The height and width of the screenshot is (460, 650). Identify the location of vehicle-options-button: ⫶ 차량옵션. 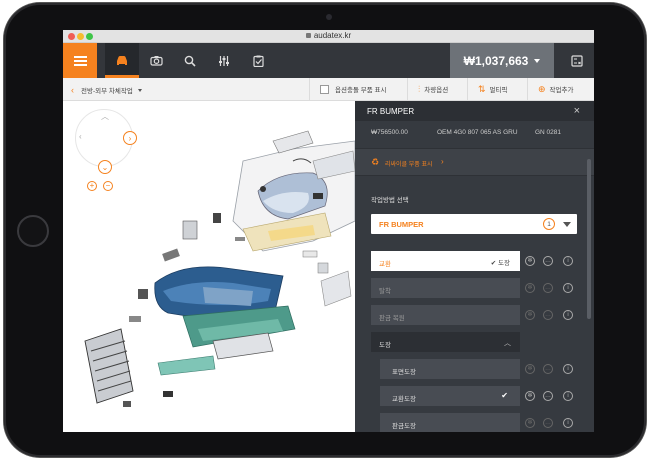
(437, 89).